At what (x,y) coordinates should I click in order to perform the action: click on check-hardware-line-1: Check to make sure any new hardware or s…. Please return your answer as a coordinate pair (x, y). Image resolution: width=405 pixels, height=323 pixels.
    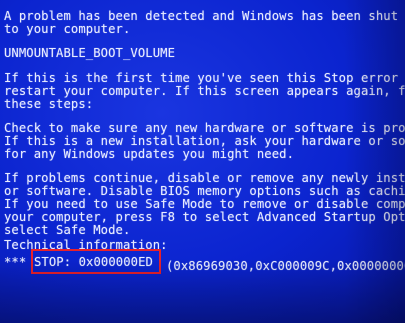
    Looking at the image, I should click on (204, 128).